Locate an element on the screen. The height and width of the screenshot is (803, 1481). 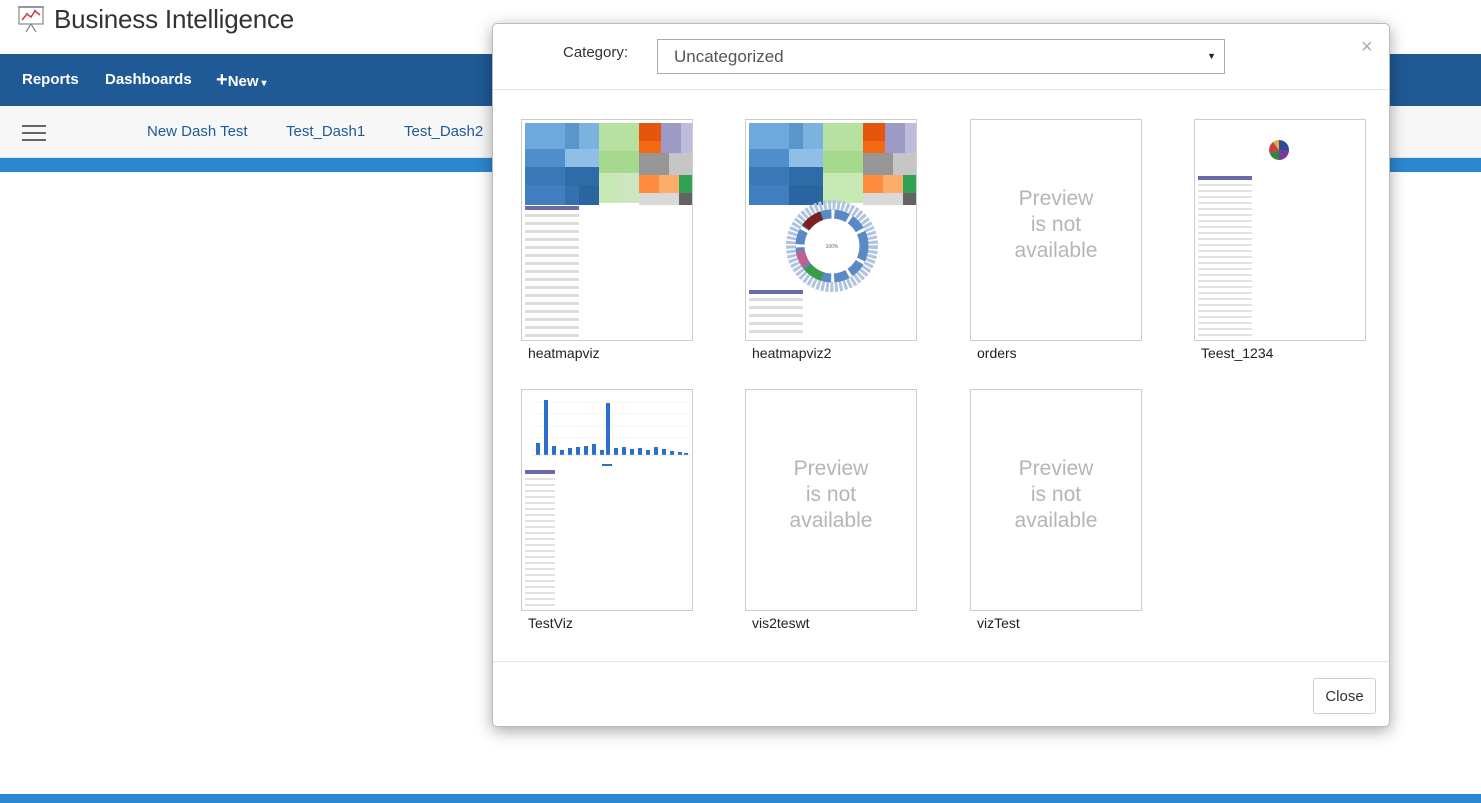
nav-dashboards-link: Dashboards is located at coordinates (148, 80).